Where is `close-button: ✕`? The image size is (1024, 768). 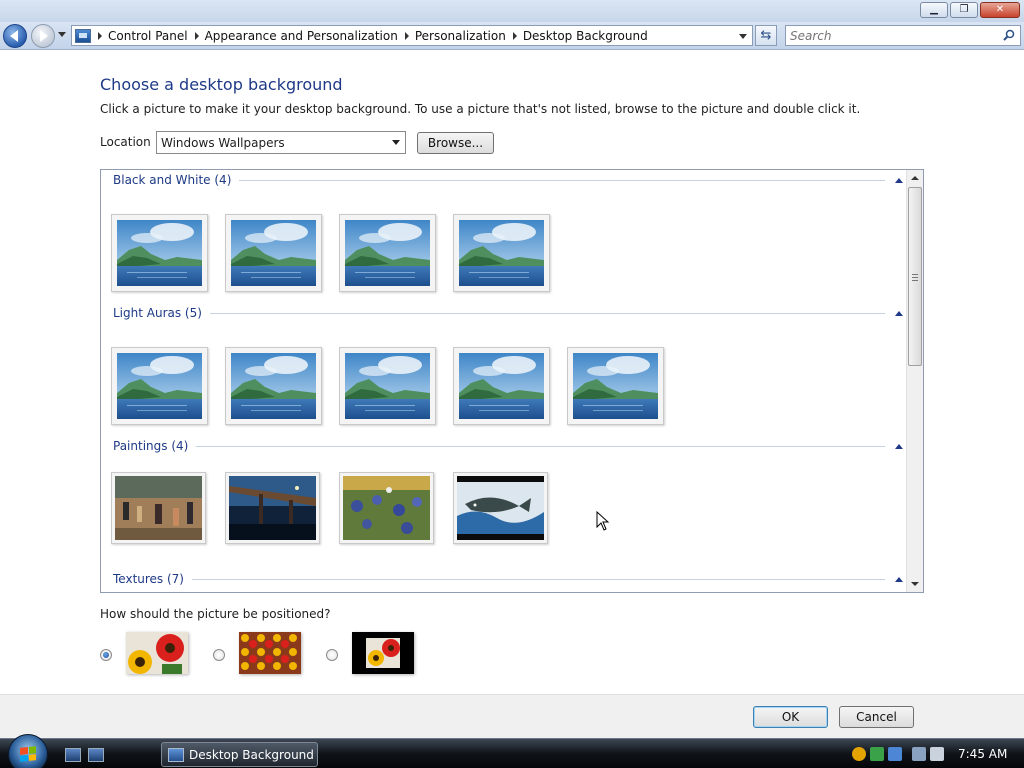
close-button: ✕ is located at coordinates (1000, 10).